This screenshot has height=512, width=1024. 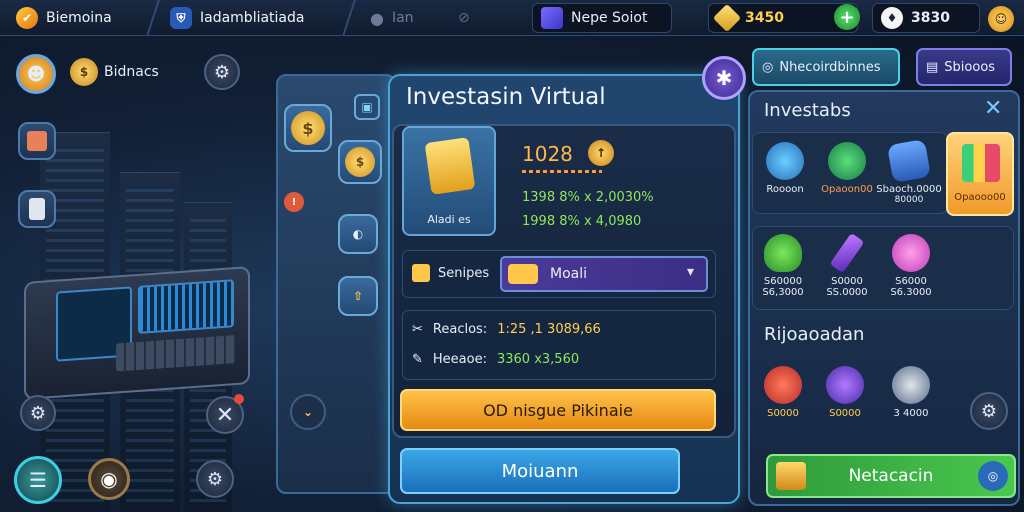 I want to click on asset-card-label: Aladi es, so click(x=449, y=219).